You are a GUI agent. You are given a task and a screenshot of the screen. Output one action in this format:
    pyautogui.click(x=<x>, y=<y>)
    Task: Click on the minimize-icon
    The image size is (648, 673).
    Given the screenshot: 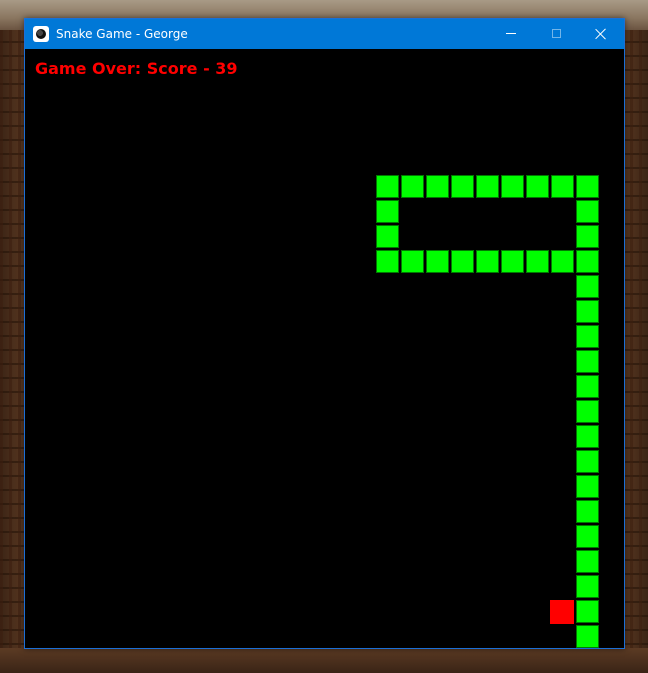 What is the action you would take?
    pyautogui.click(x=511, y=33)
    